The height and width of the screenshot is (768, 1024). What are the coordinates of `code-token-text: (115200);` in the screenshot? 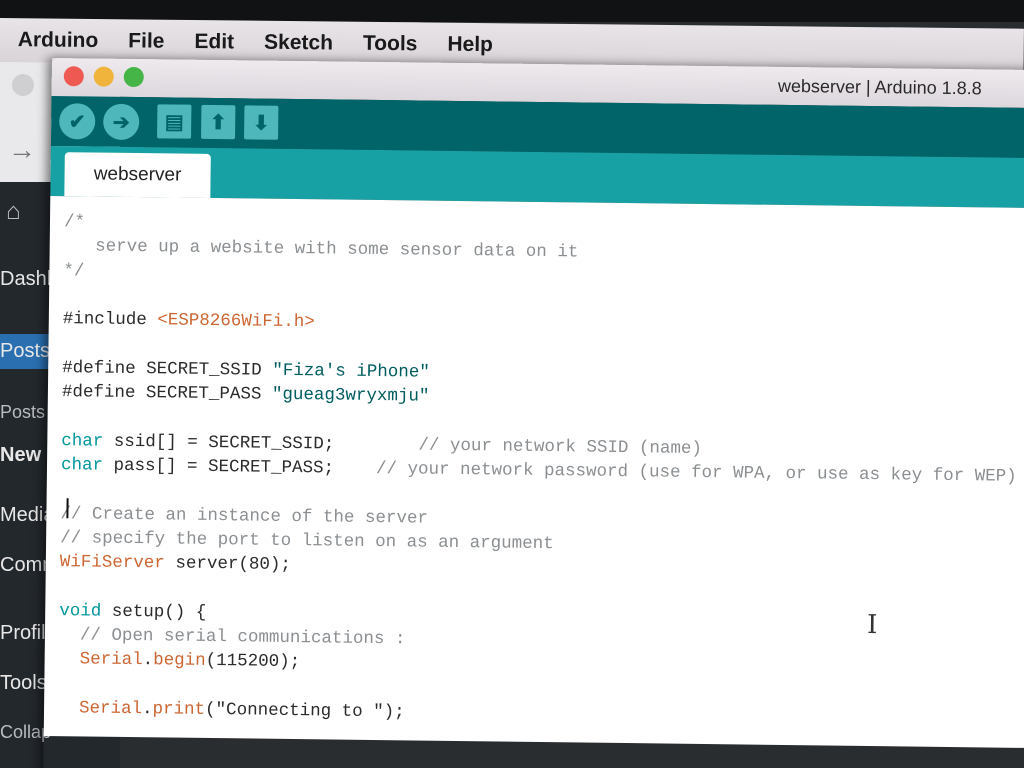 It's located at (253, 662).